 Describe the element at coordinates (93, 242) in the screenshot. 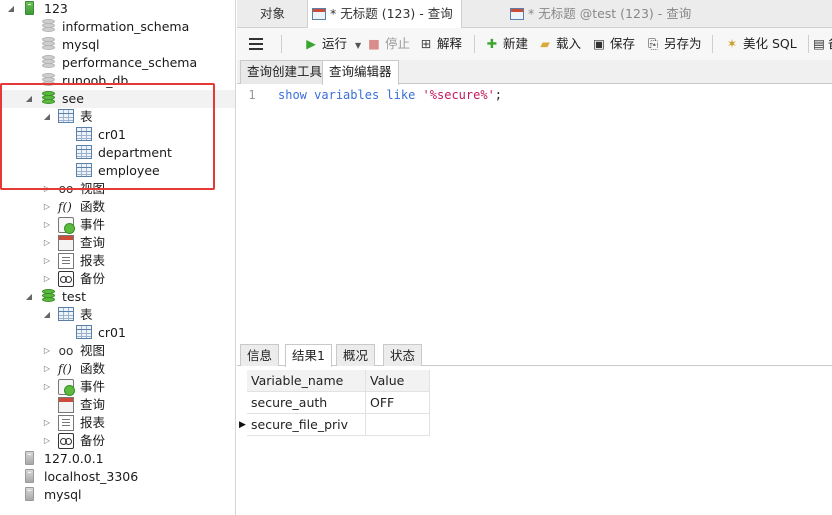

I see `tree-label: 查询` at that location.